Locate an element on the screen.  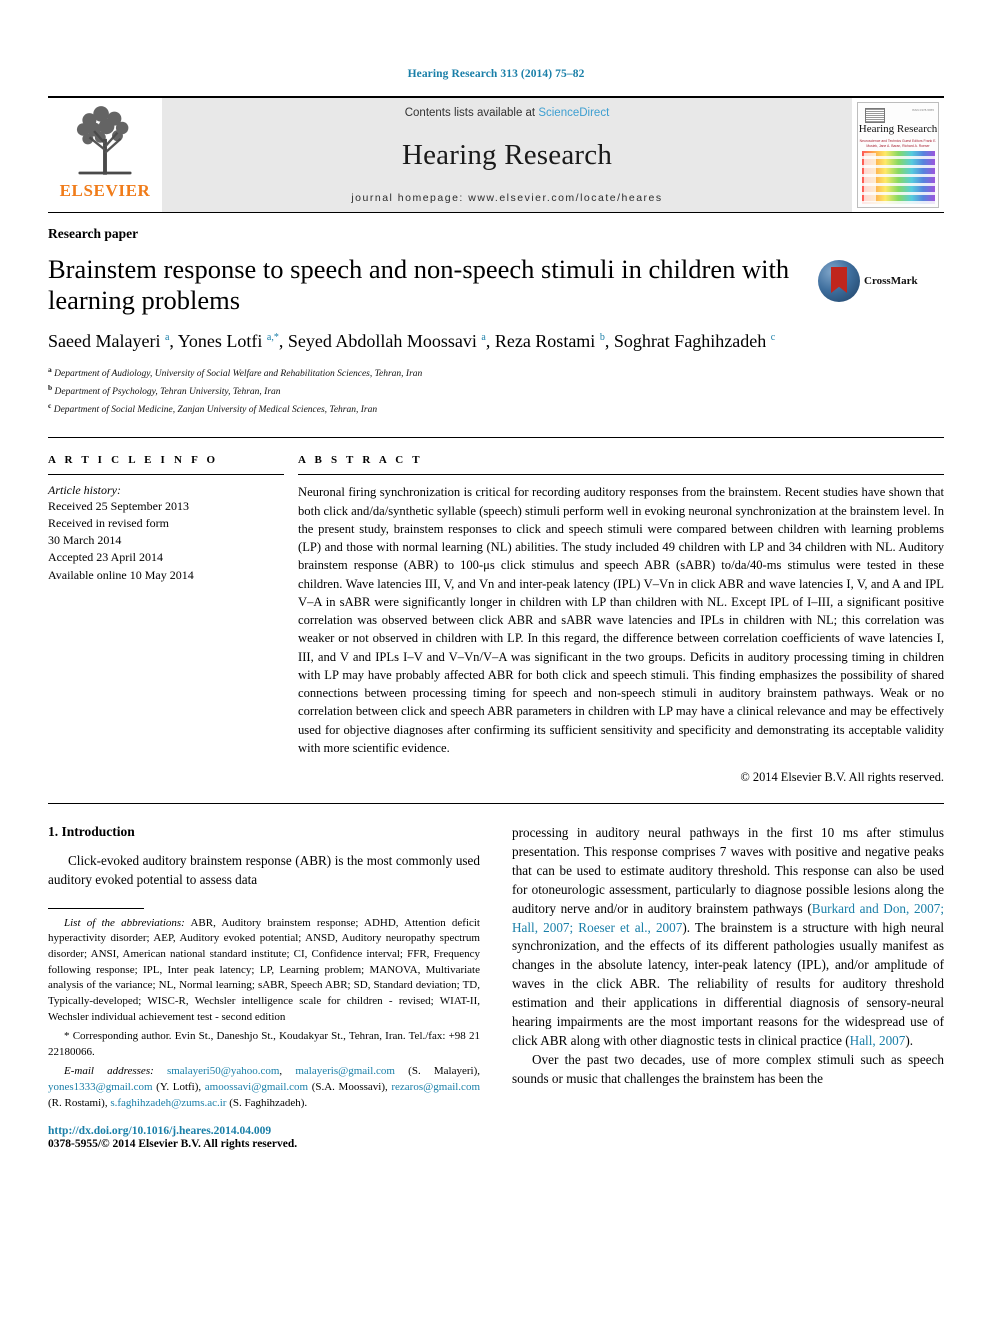
abbreviations-label: List of the abbreviations: is located at coordinates (124, 922).